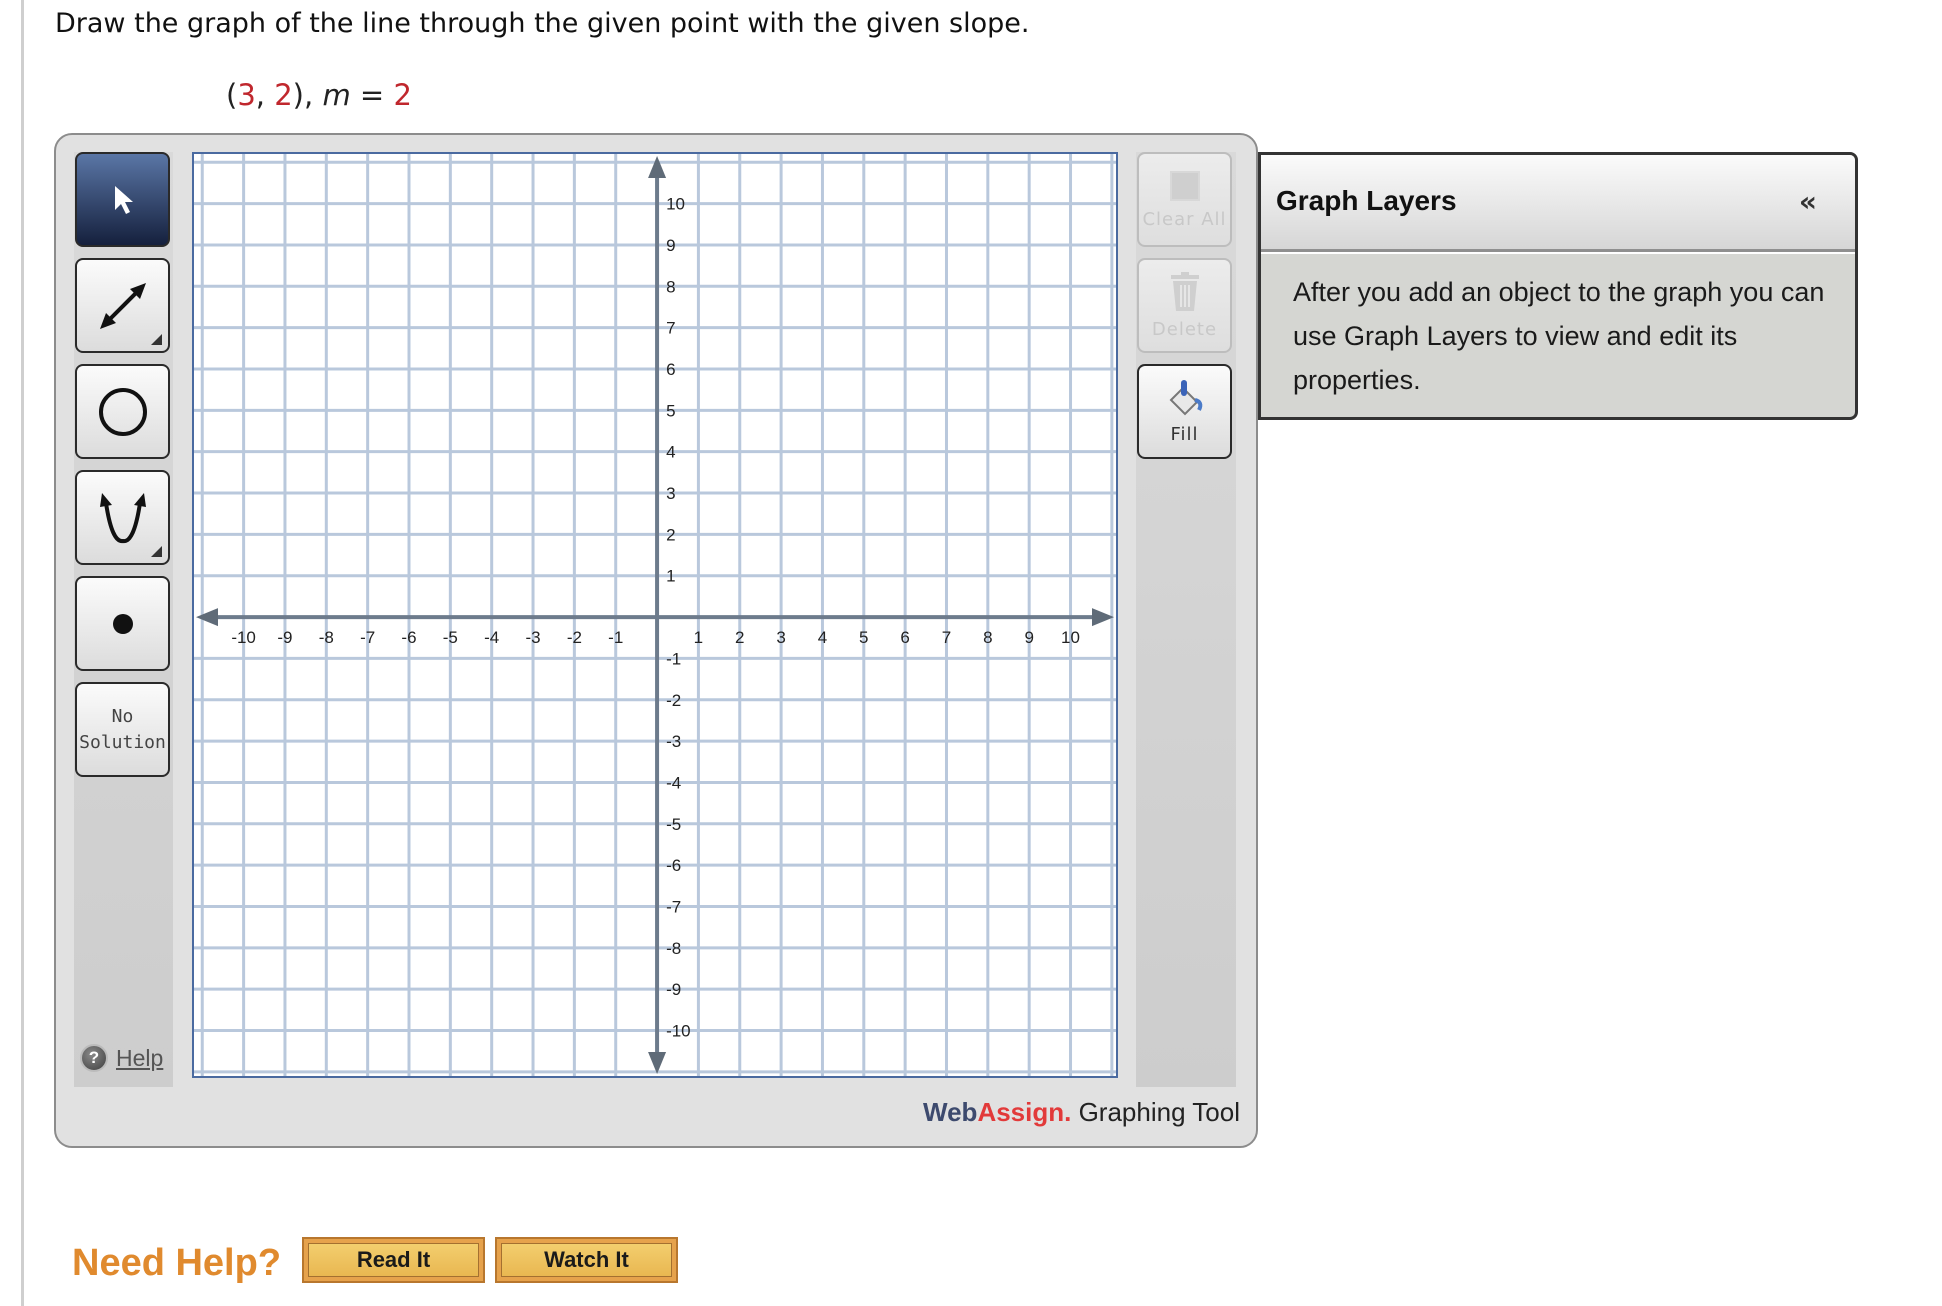 The height and width of the screenshot is (1306, 1942). What do you see at coordinates (1185, 398) in the screenshot?
I see `paint-bucket-icon` at bounding box center [1185, 398].